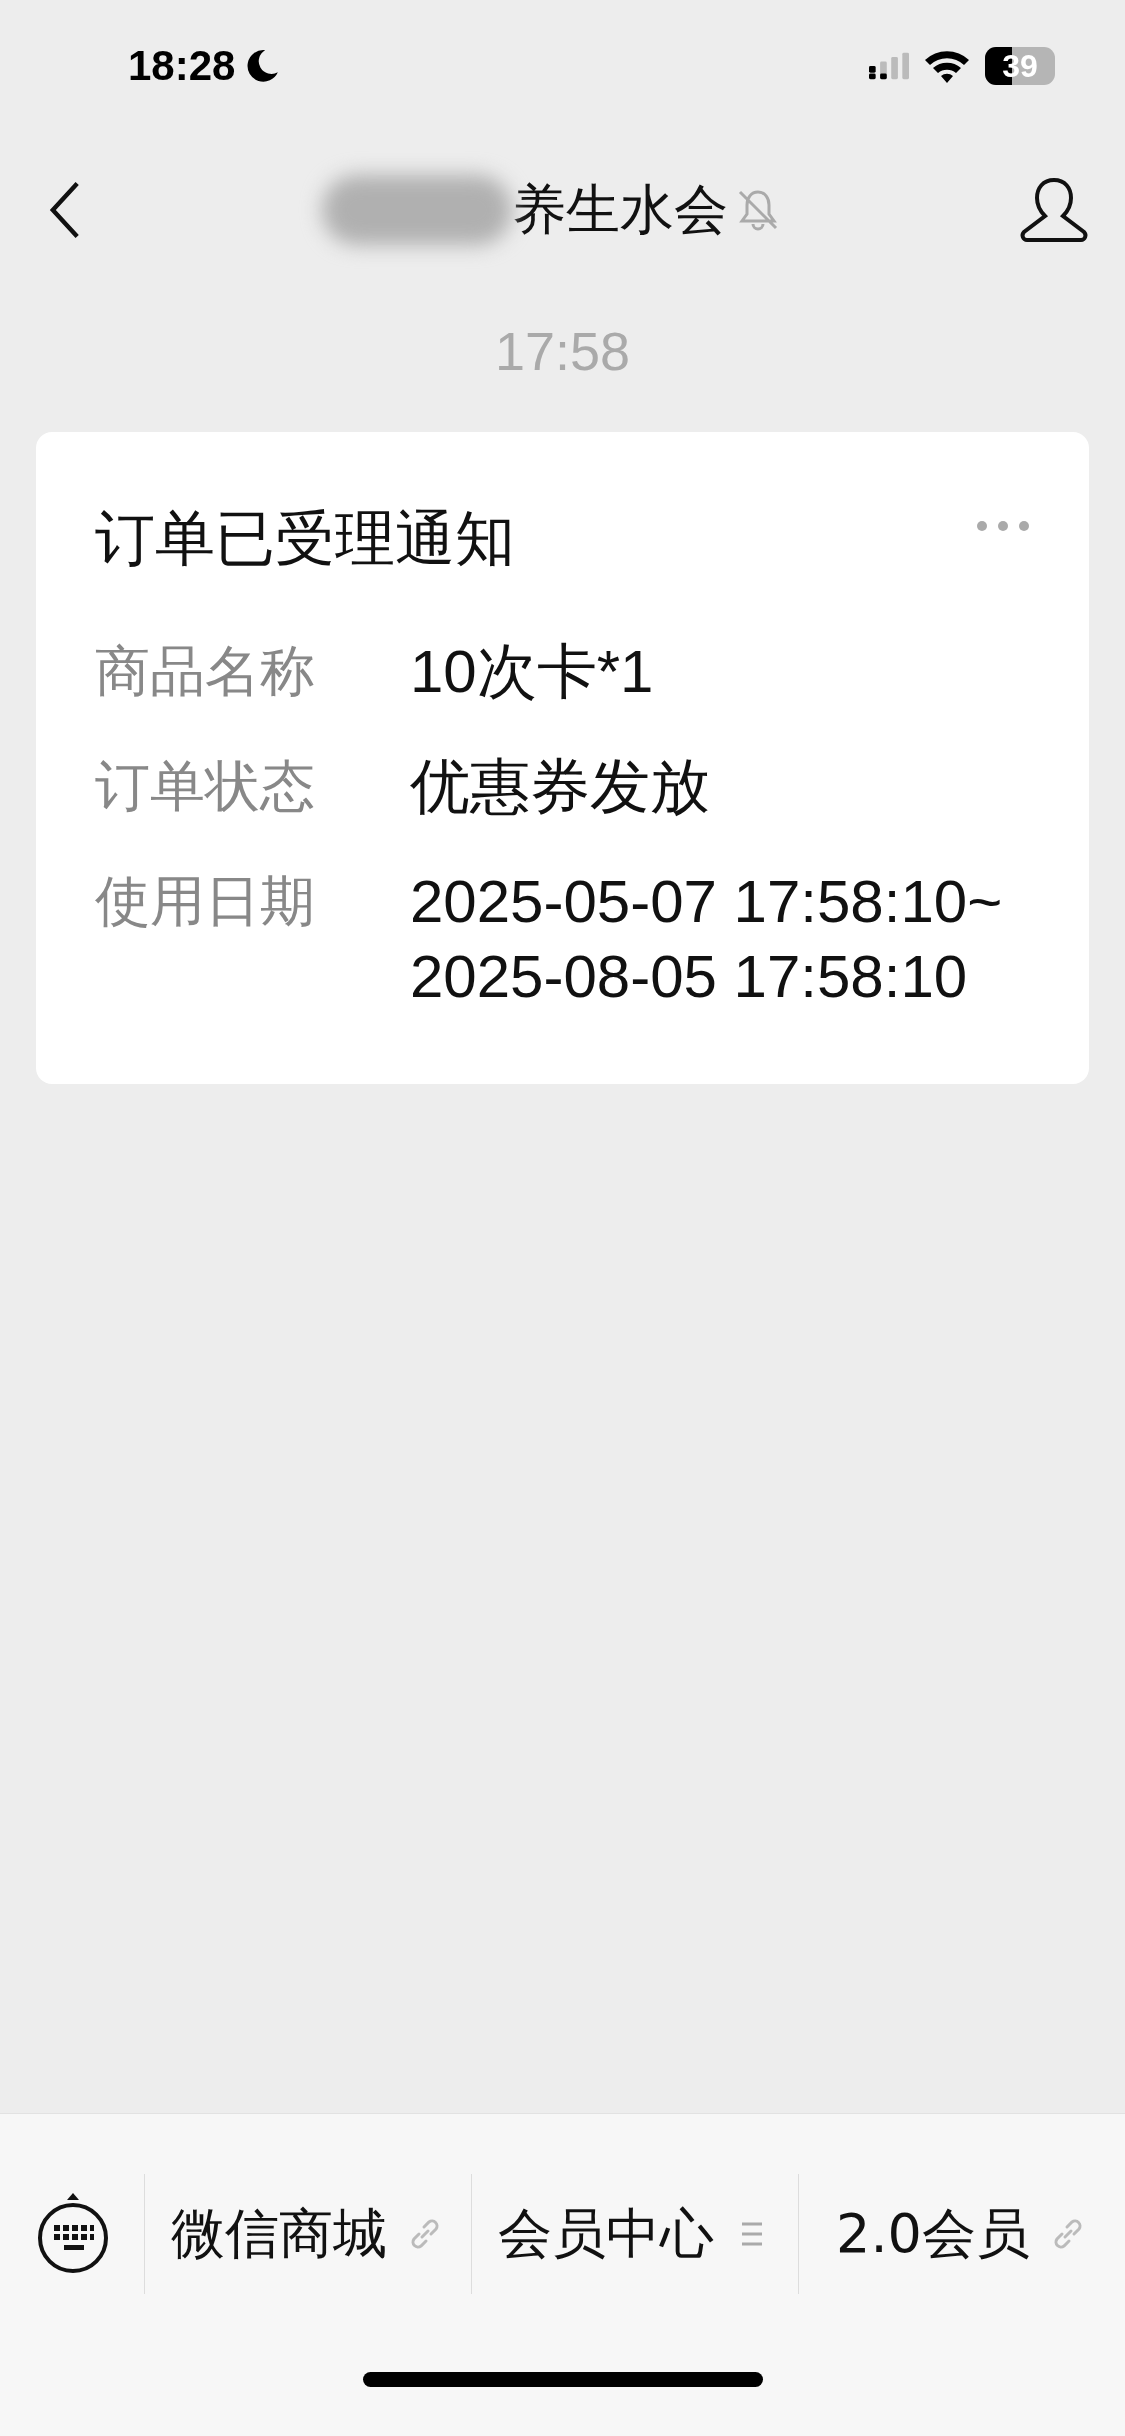  What do you see at coordinates (707, 939) in the screenshot?
I see `field-value: 2025-05-07 17:58:10~2025-08-05 17:58:10` at bounding box center [707, 939].